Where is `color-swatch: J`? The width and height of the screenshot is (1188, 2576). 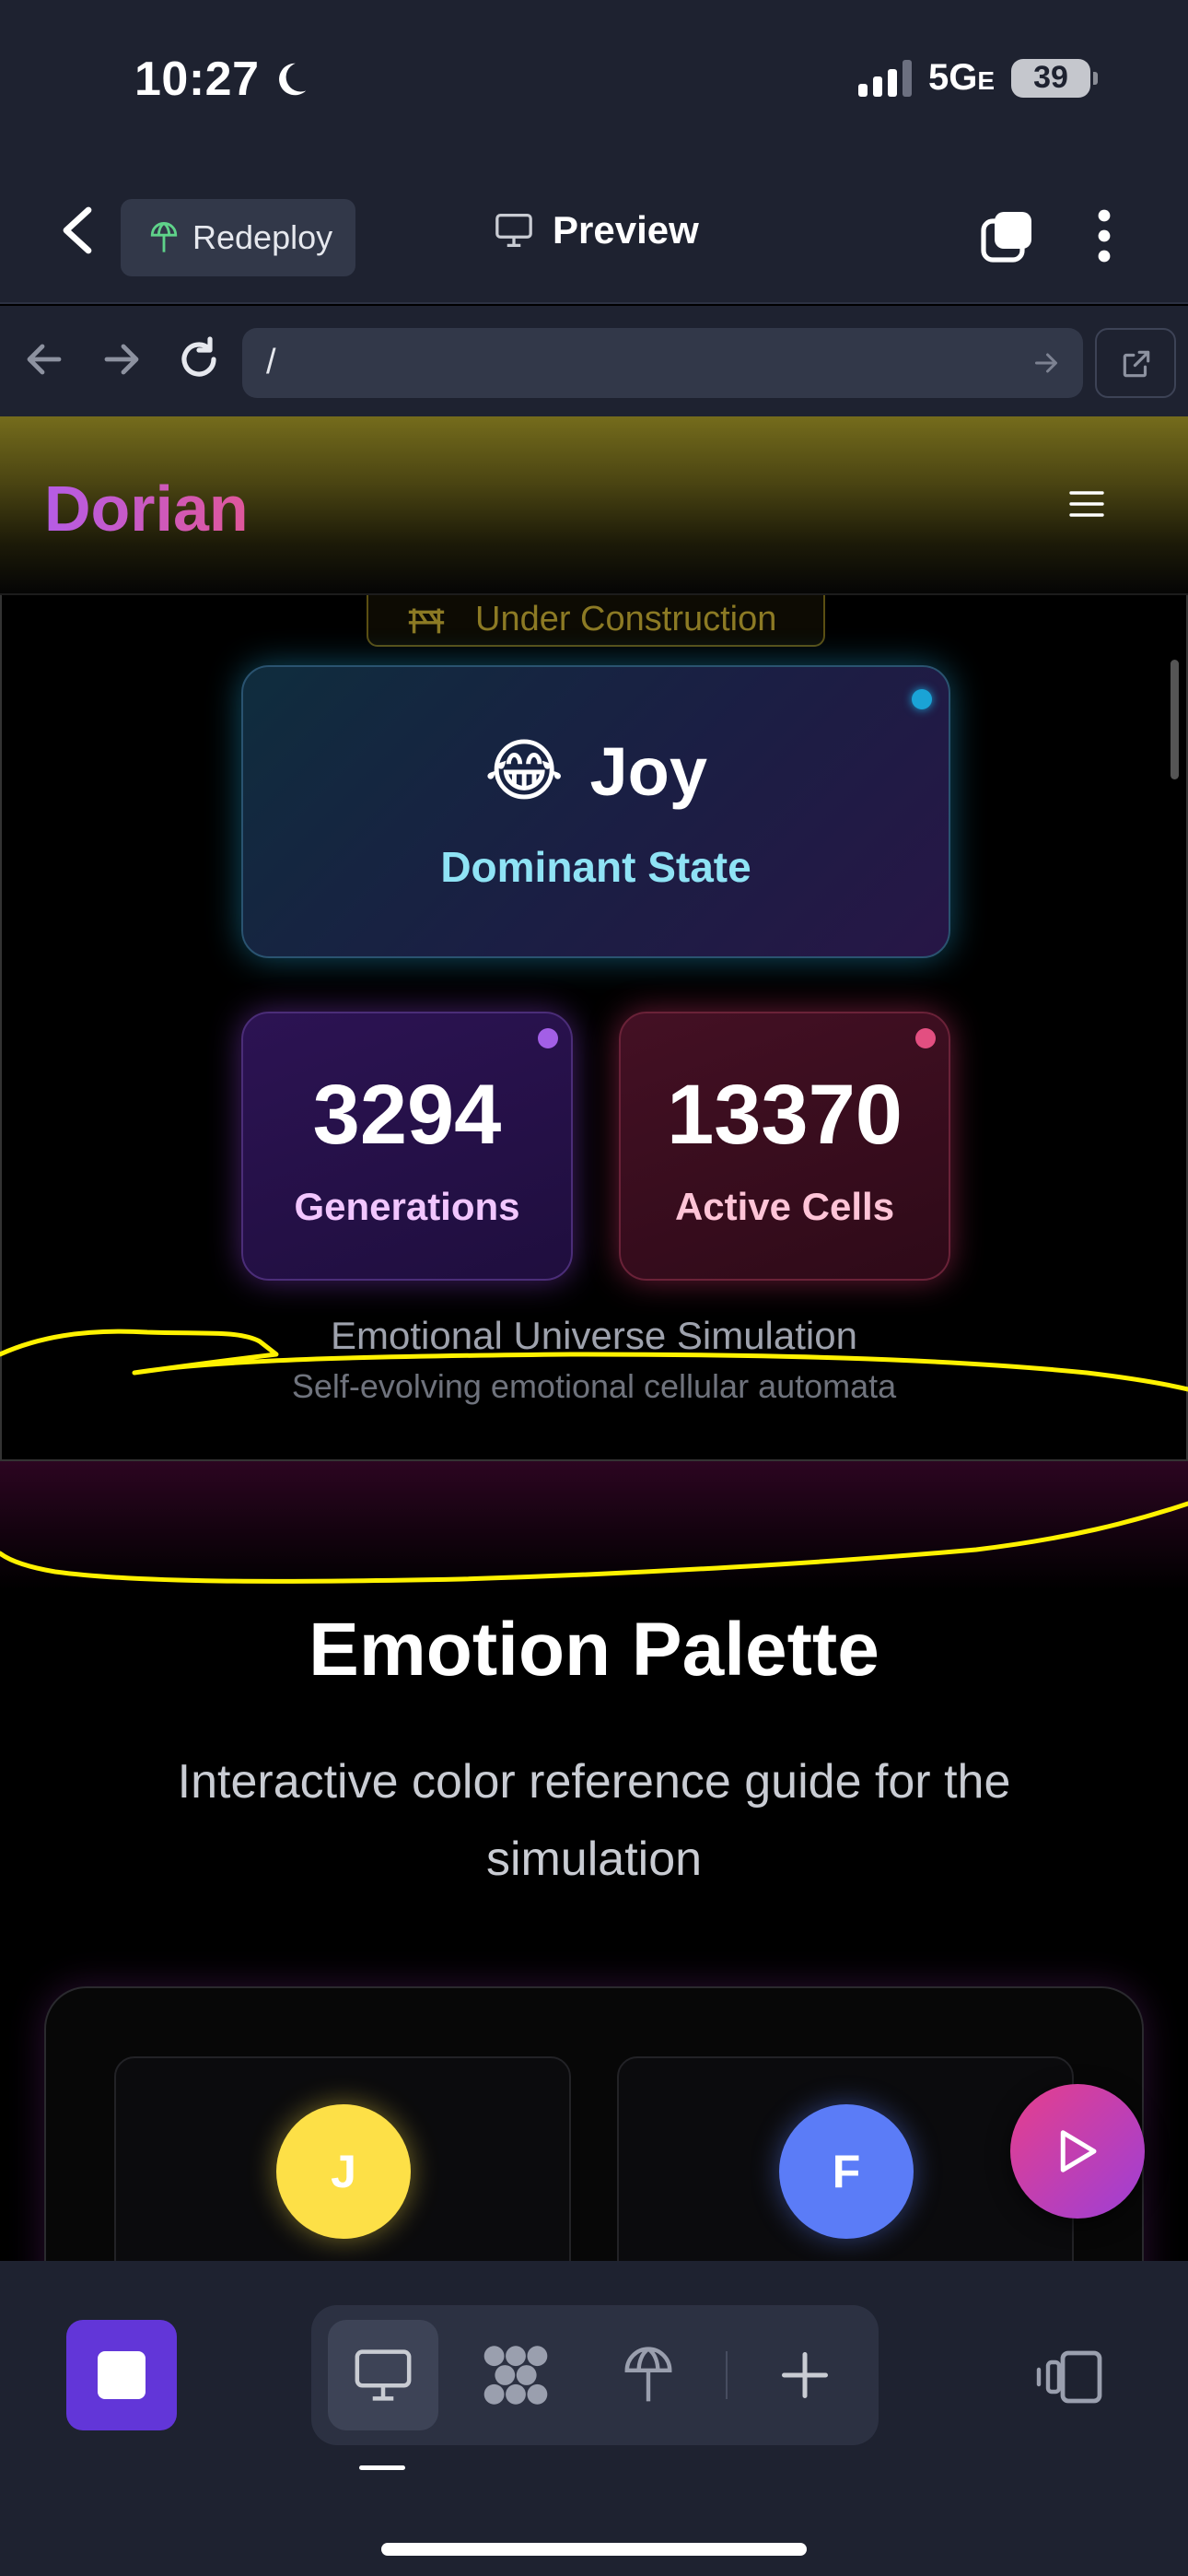 color-swatch: J is located at coordinates (343, 2171).